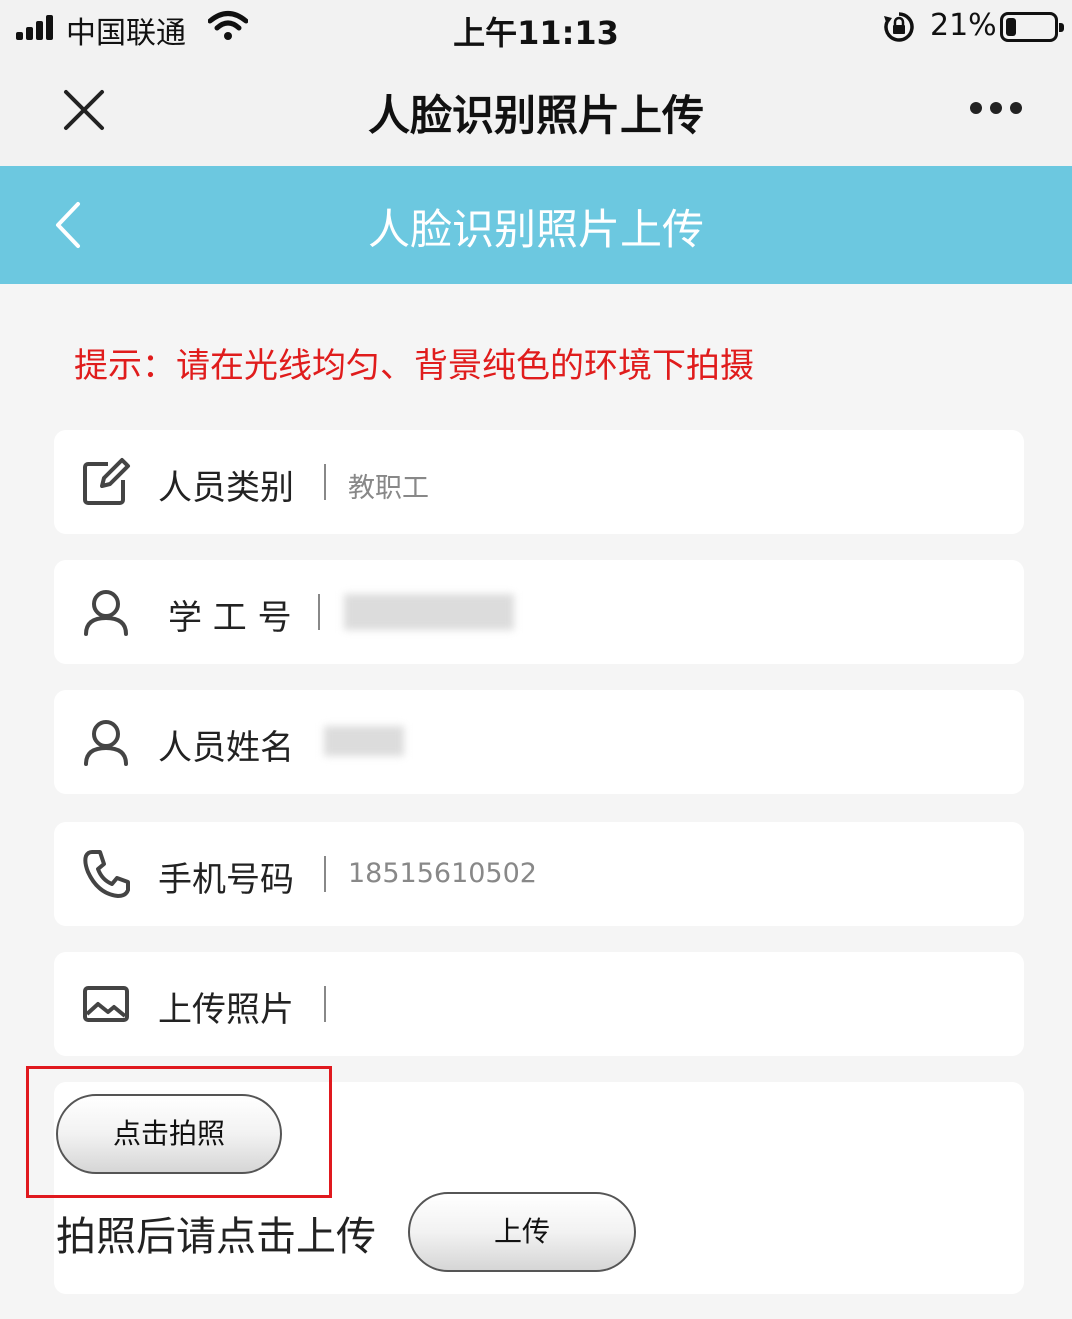 This screenshot has width=1072, height=1319. Describe the element at coordinates (226, 880) in the screenshot. I see `phone-label: 手机号码` at that location.